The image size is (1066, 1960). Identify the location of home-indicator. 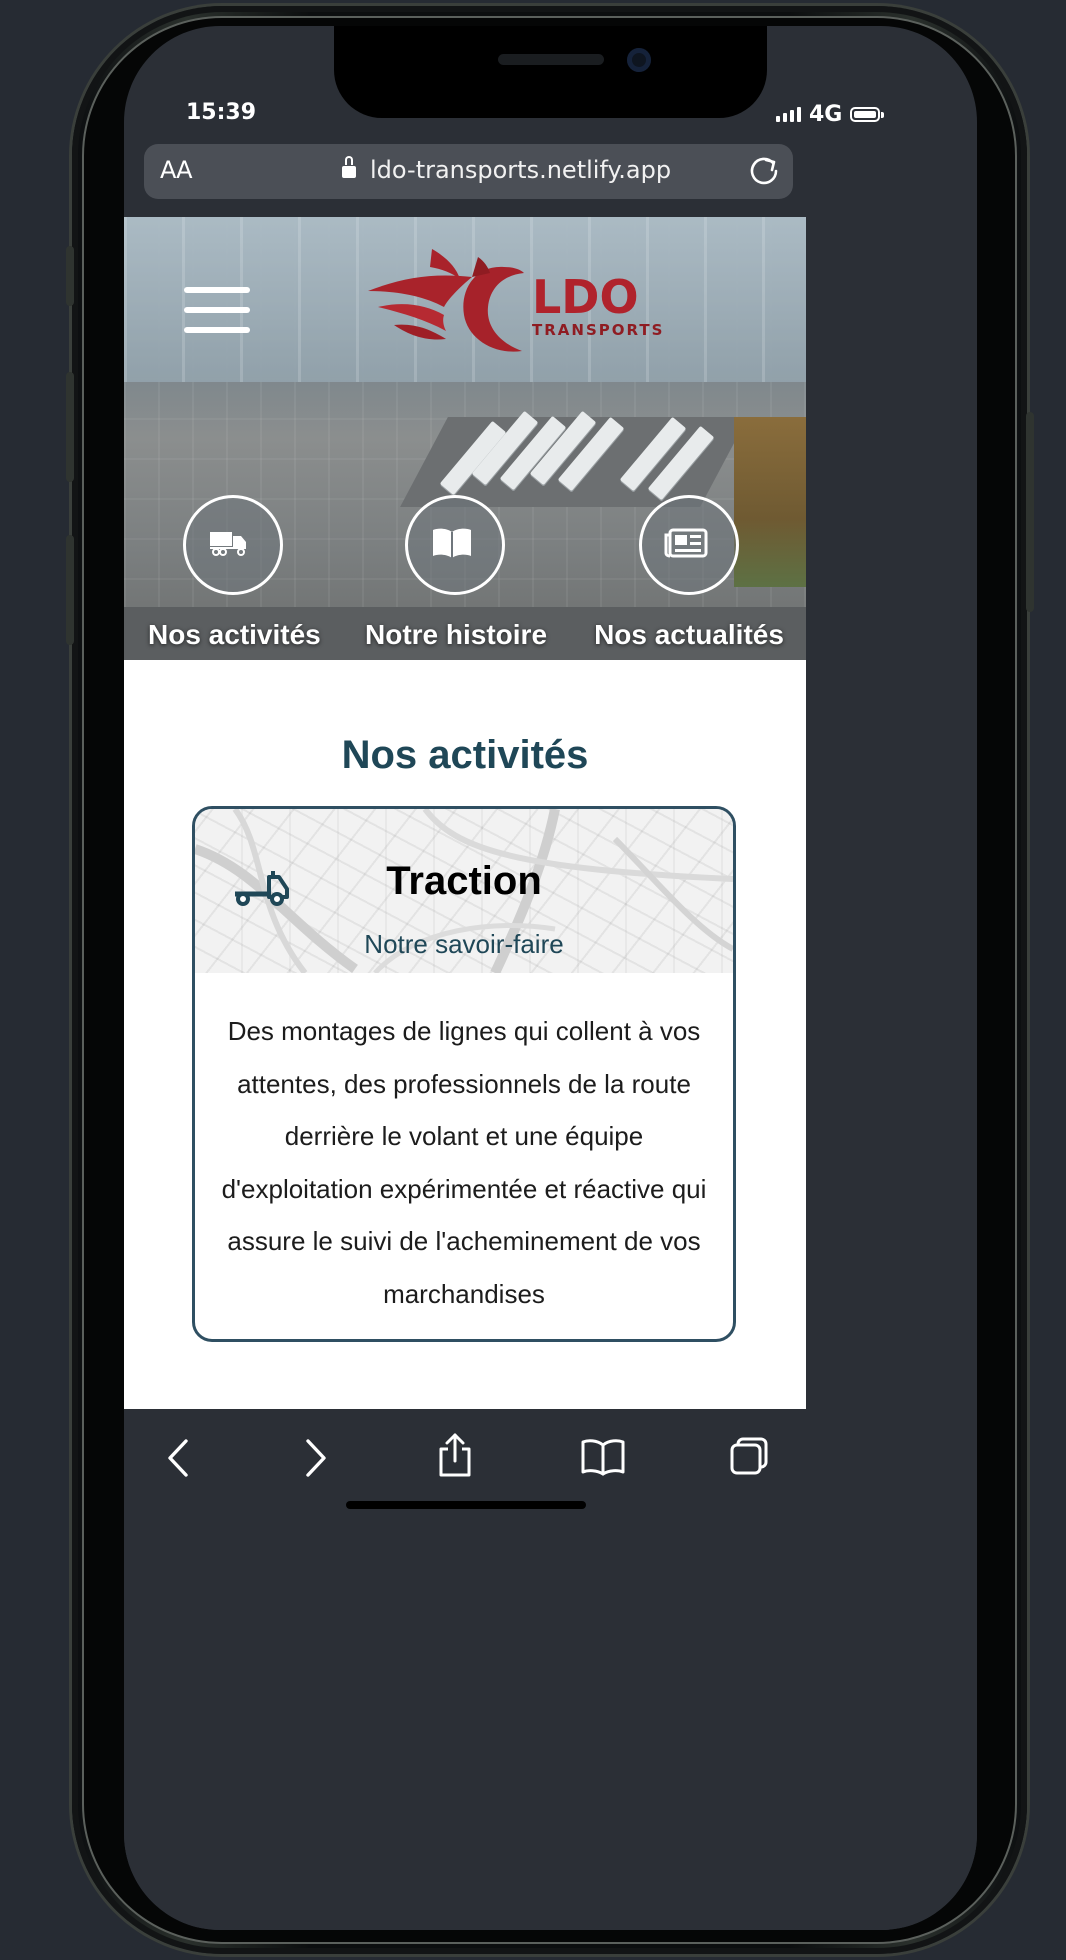
(466, 1505).